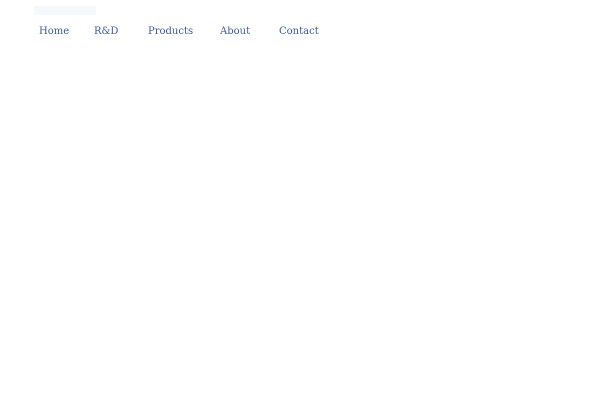  What do you see at coordinates (170, 32) in the screenshot?
I see `nav-link-products: Products` at bounding box center [170, 32].